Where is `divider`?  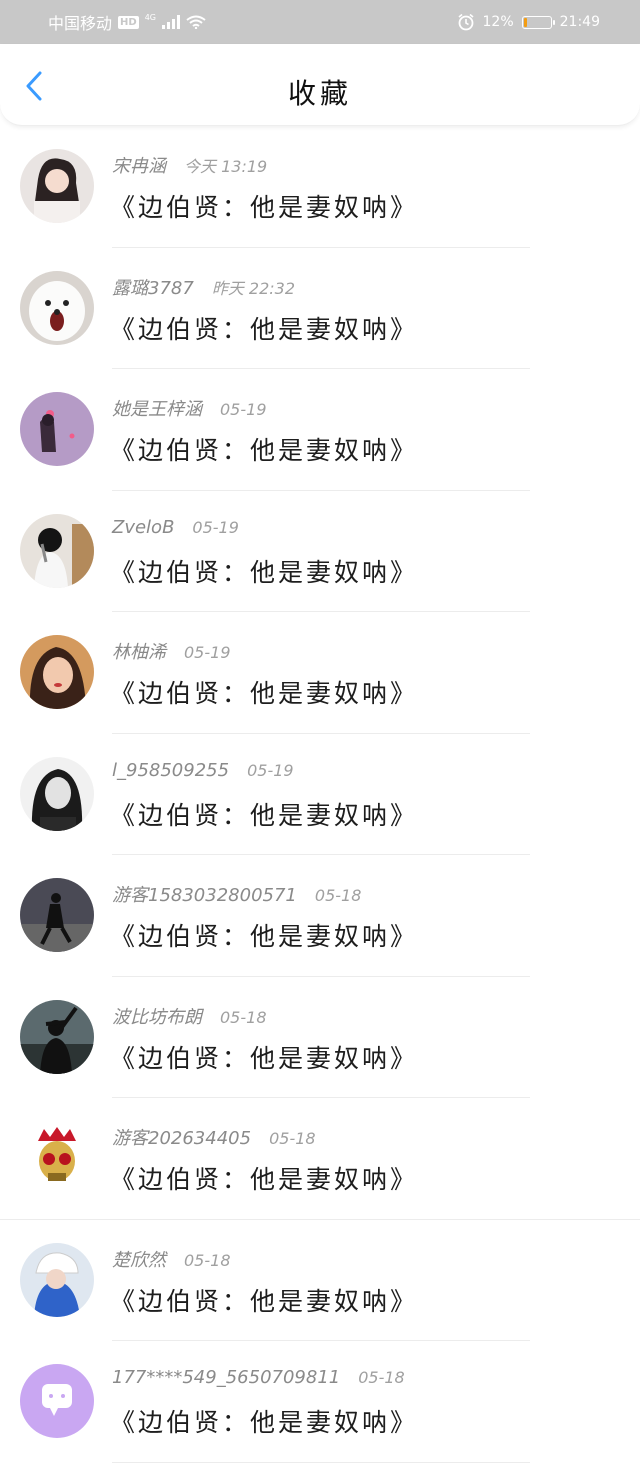
divider is located at coordinates (321, 1462).